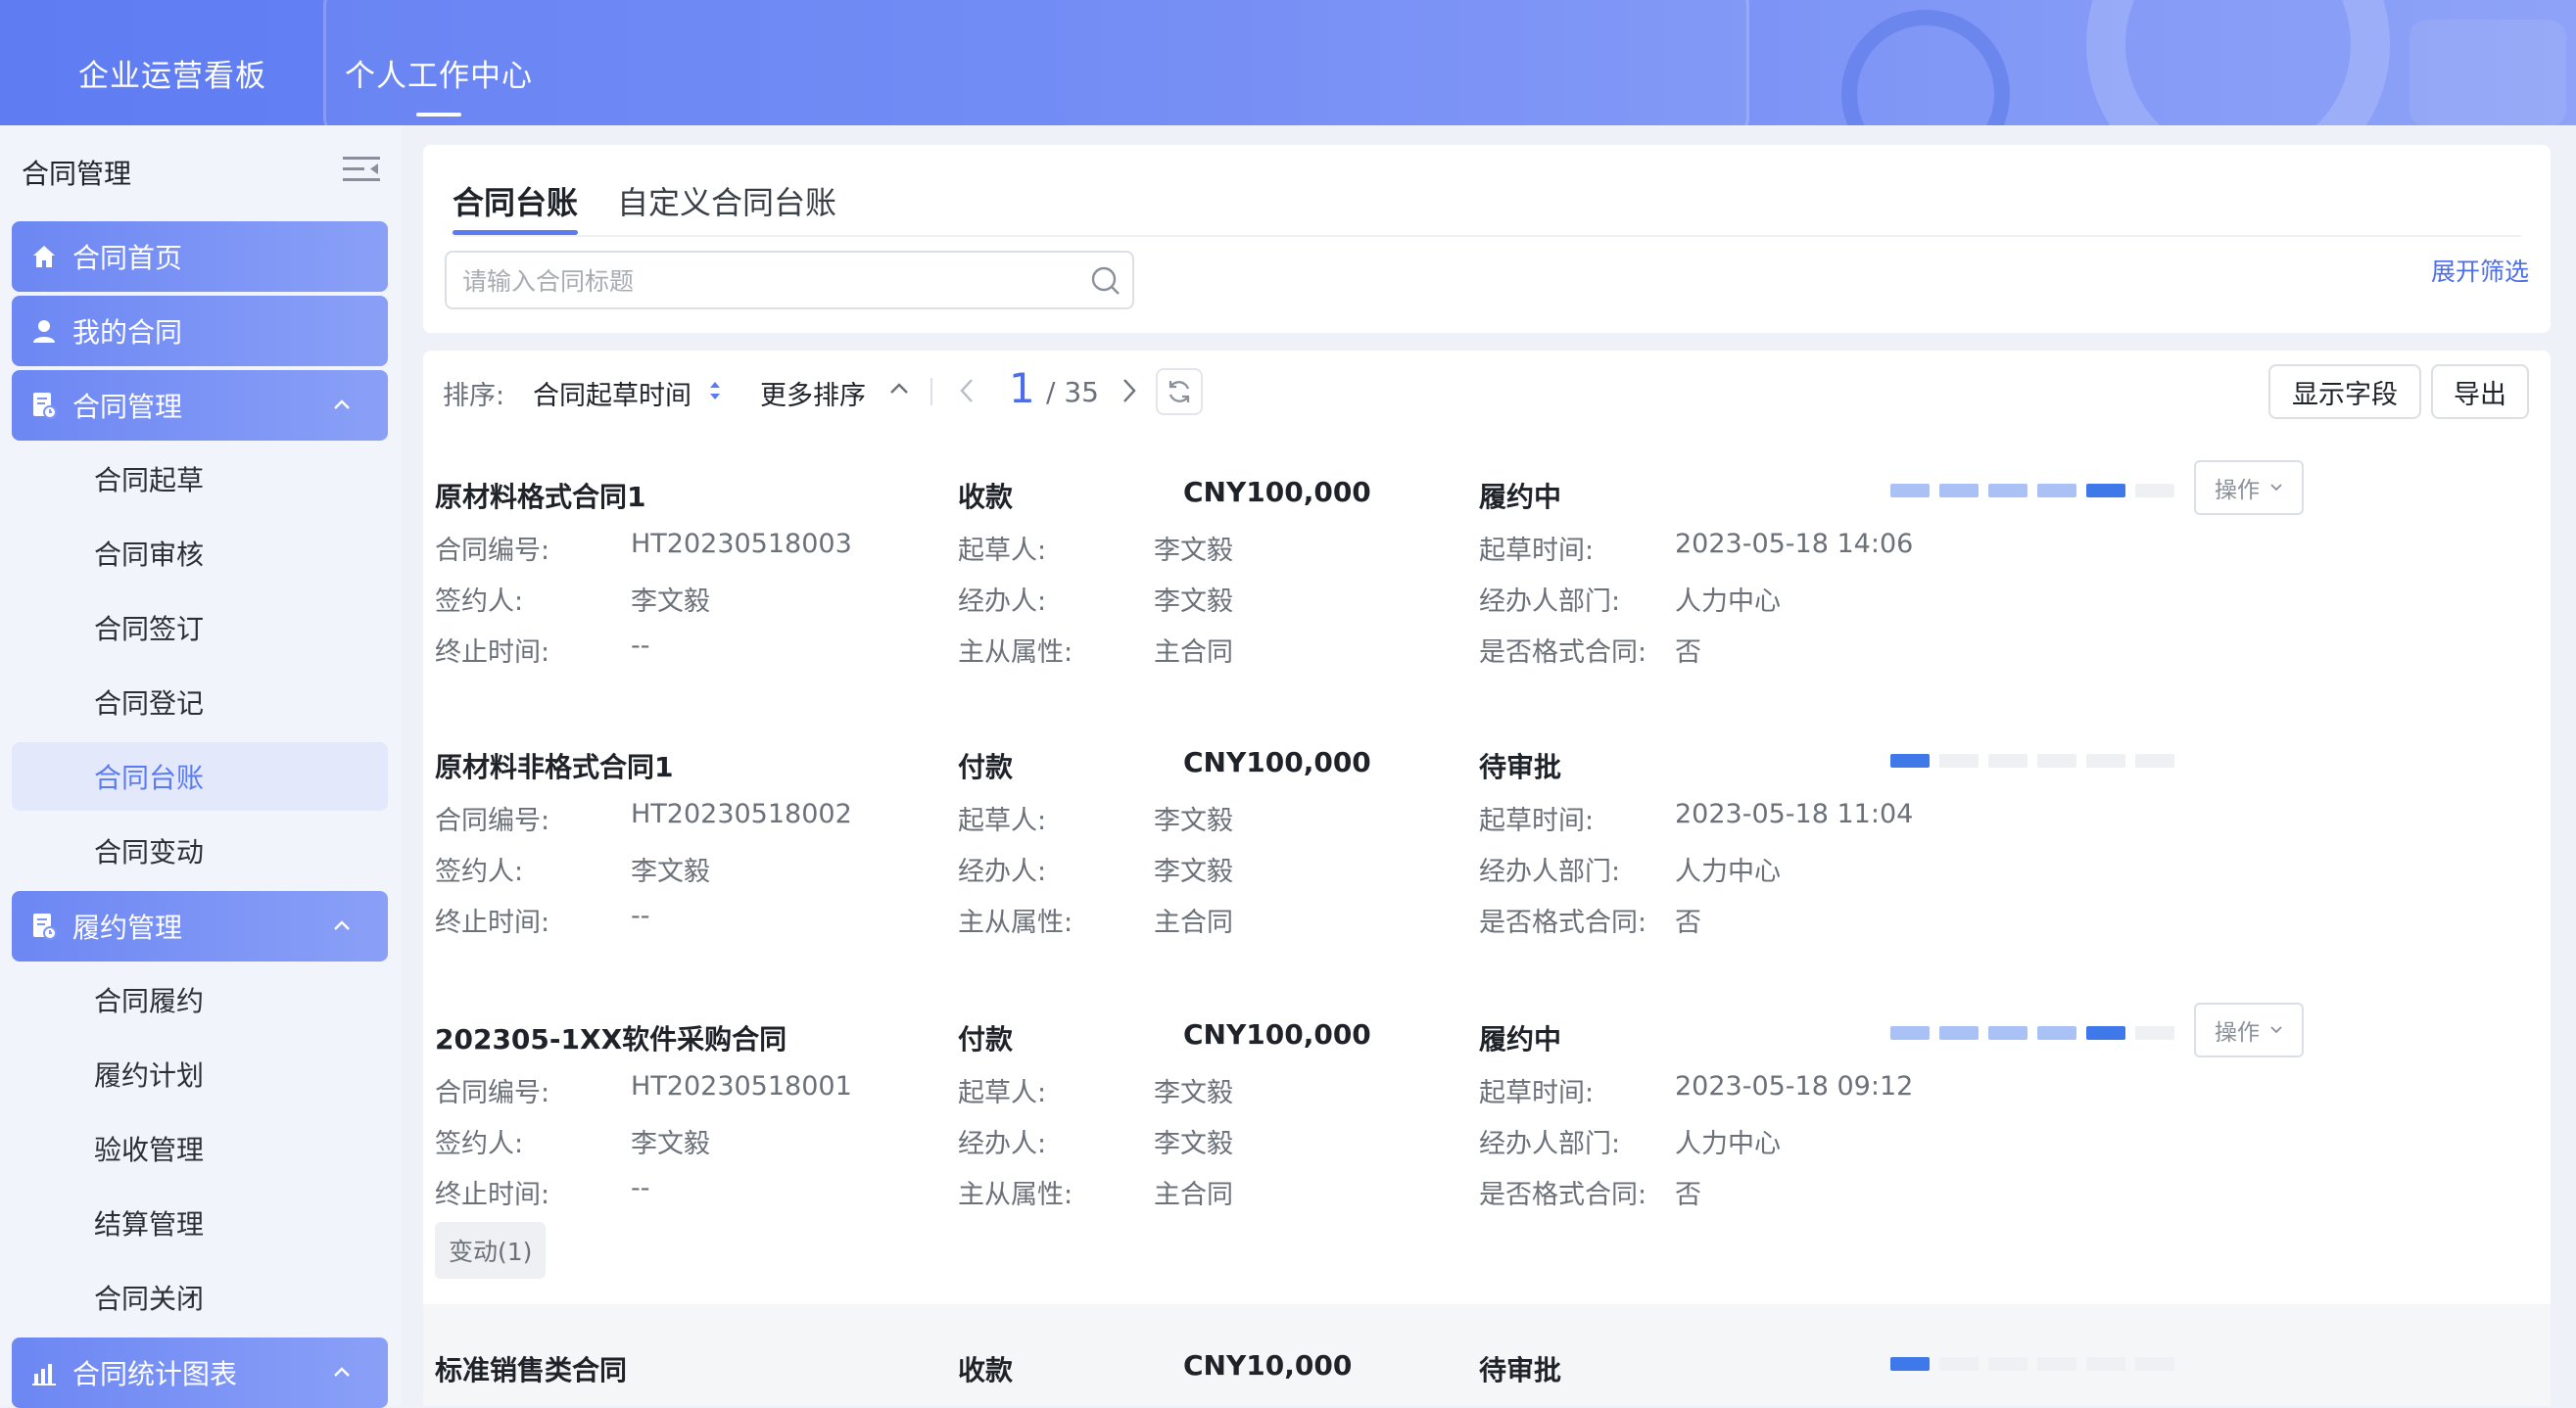 The width and height of the screenshot is (2576, 1408). Describe the element at coordinates (200, 1074) in the screenshot. I see `sidebar-item-performance-plan: 履约计划` at that location.